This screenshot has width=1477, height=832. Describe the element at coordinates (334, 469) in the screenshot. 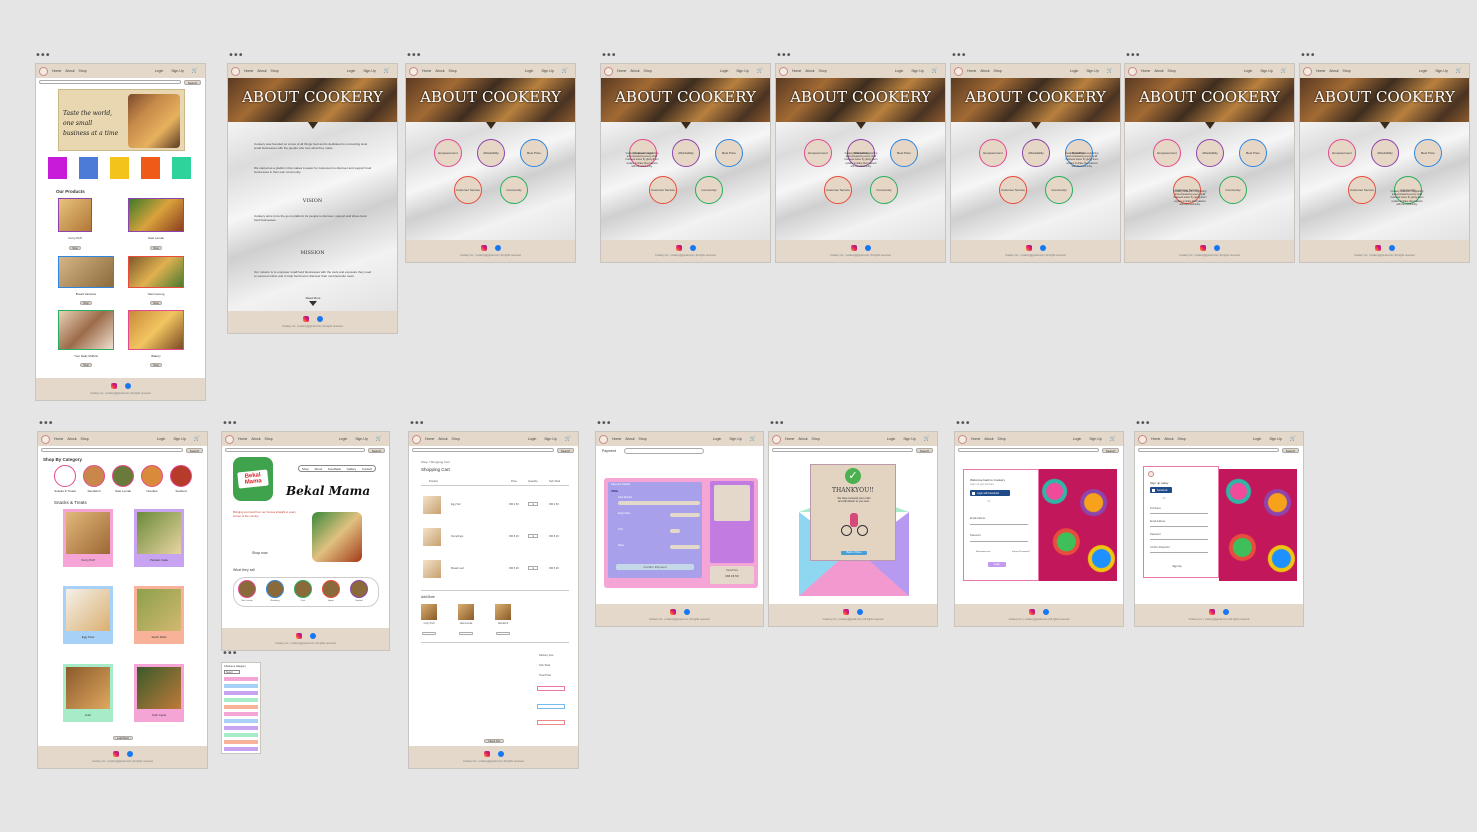

I see `vendor-tab: Feedback` at that location.